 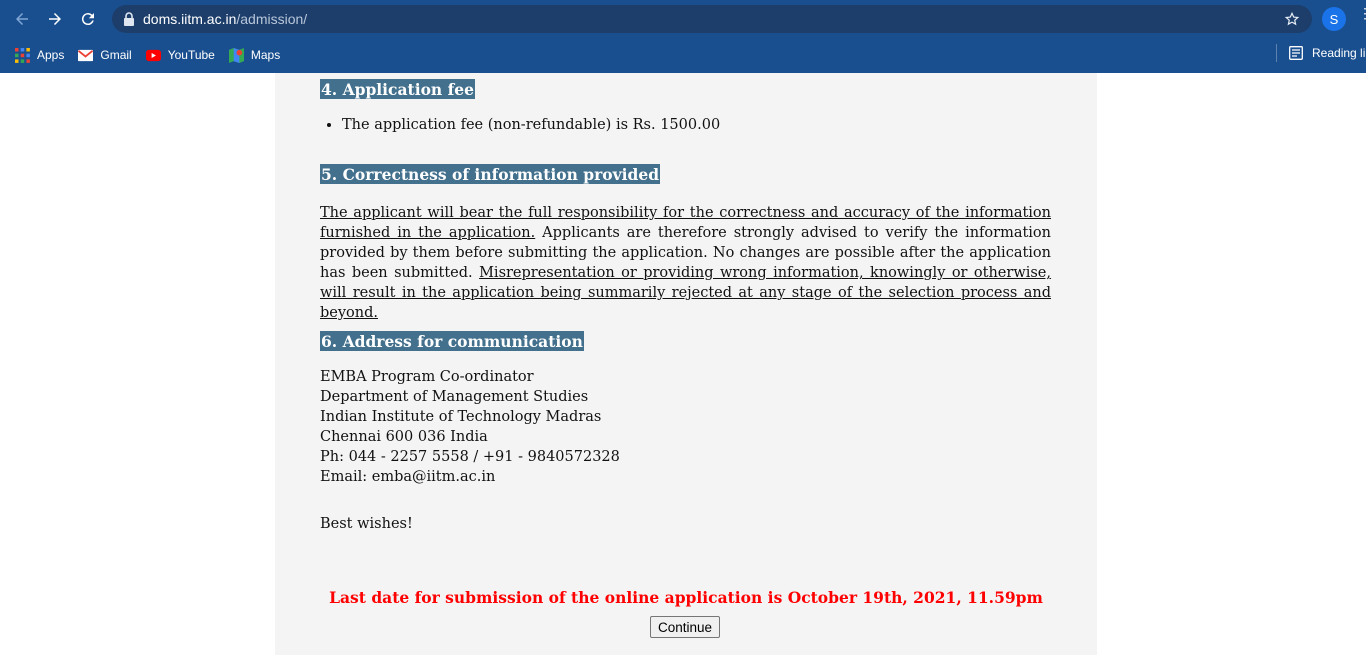 I want to click on gmail-icon, so click(x=86, y=55).